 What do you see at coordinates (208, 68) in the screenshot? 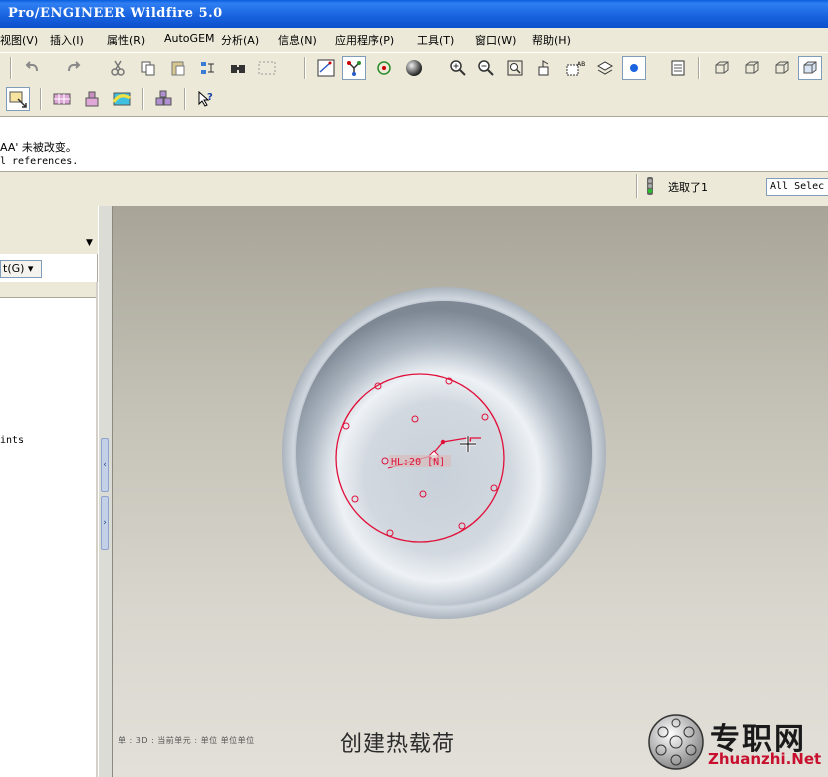
I see `regenerate-icon` at bounding box center [208, 68].